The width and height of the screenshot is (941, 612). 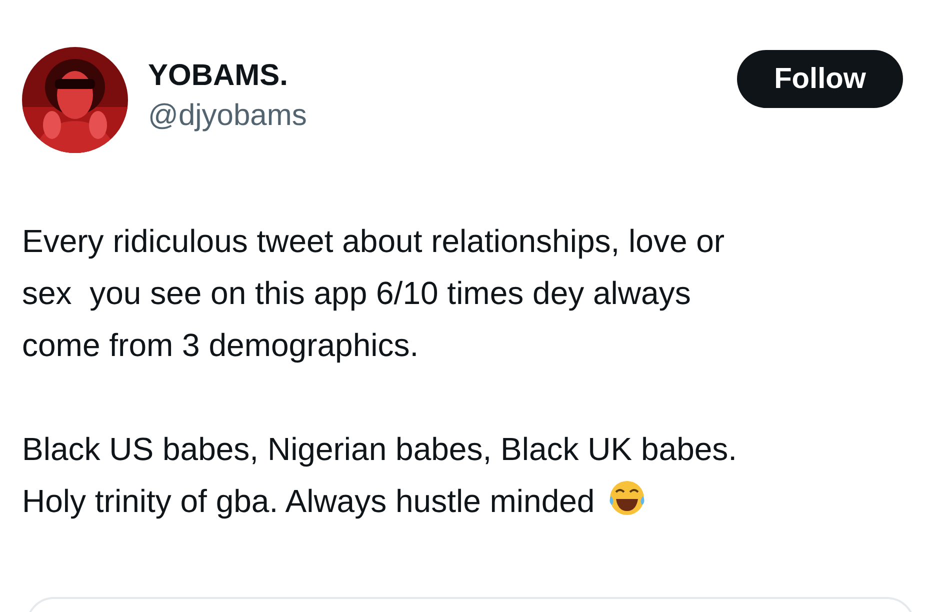 What do you see at coordinates (308, 501) in the screenshot?
I see `tweet-text: Holy trinity of gba. Always hustle minded` at bounding box center [308, 501].